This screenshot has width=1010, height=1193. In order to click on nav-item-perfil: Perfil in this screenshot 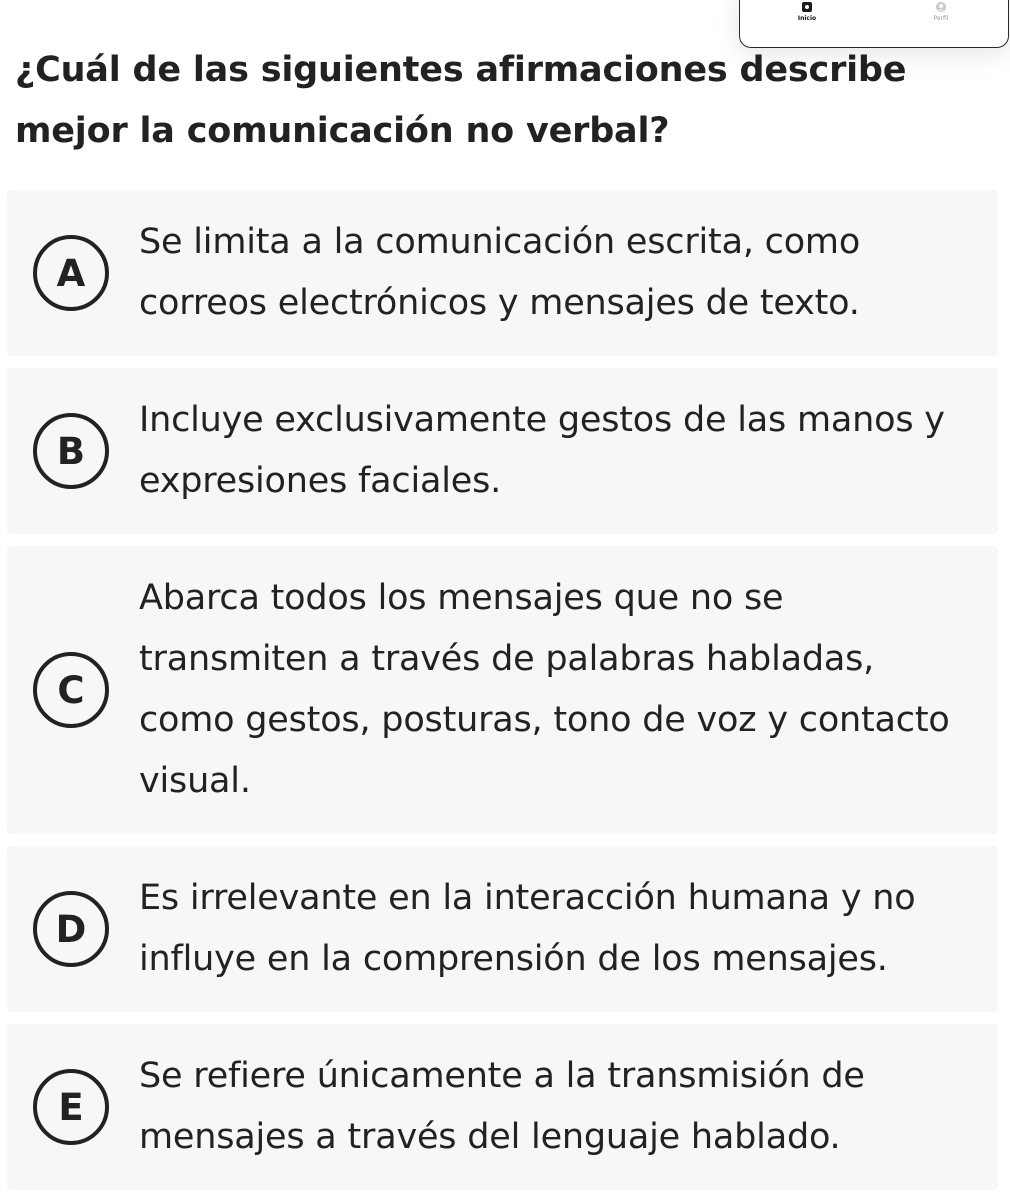, I will do `click(941, 12)`.